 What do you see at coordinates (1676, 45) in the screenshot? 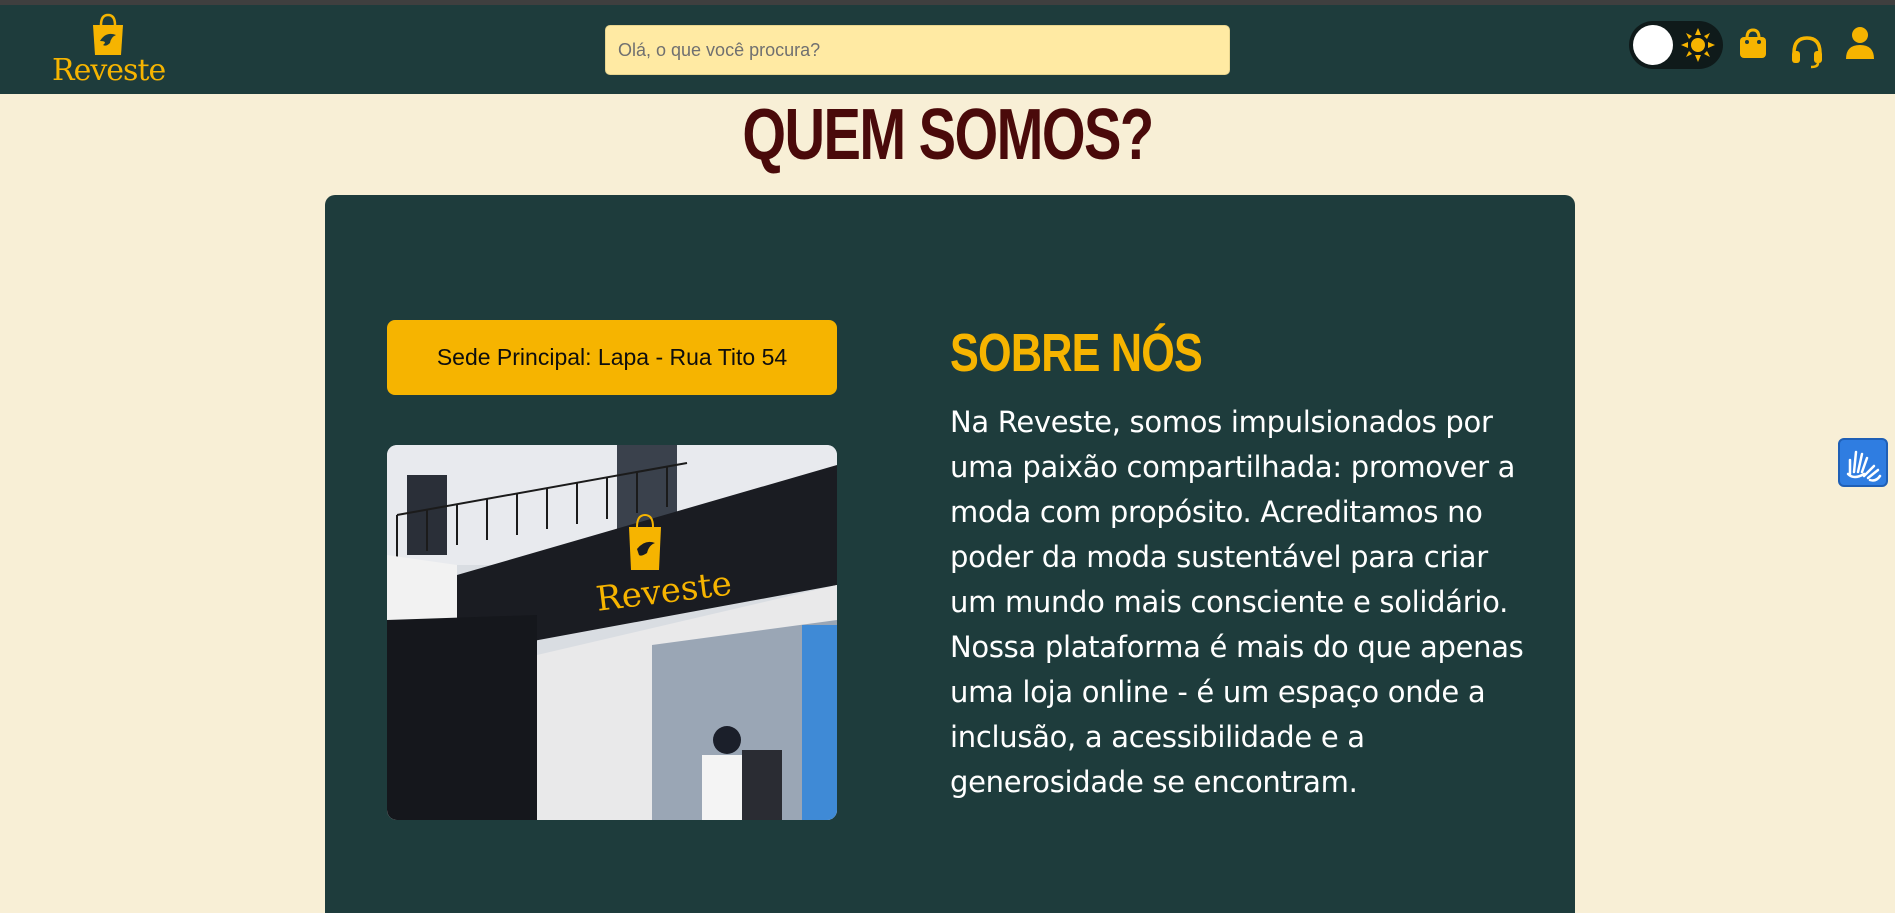
I see `theme-toggle` at bounding box center [1676, 45].